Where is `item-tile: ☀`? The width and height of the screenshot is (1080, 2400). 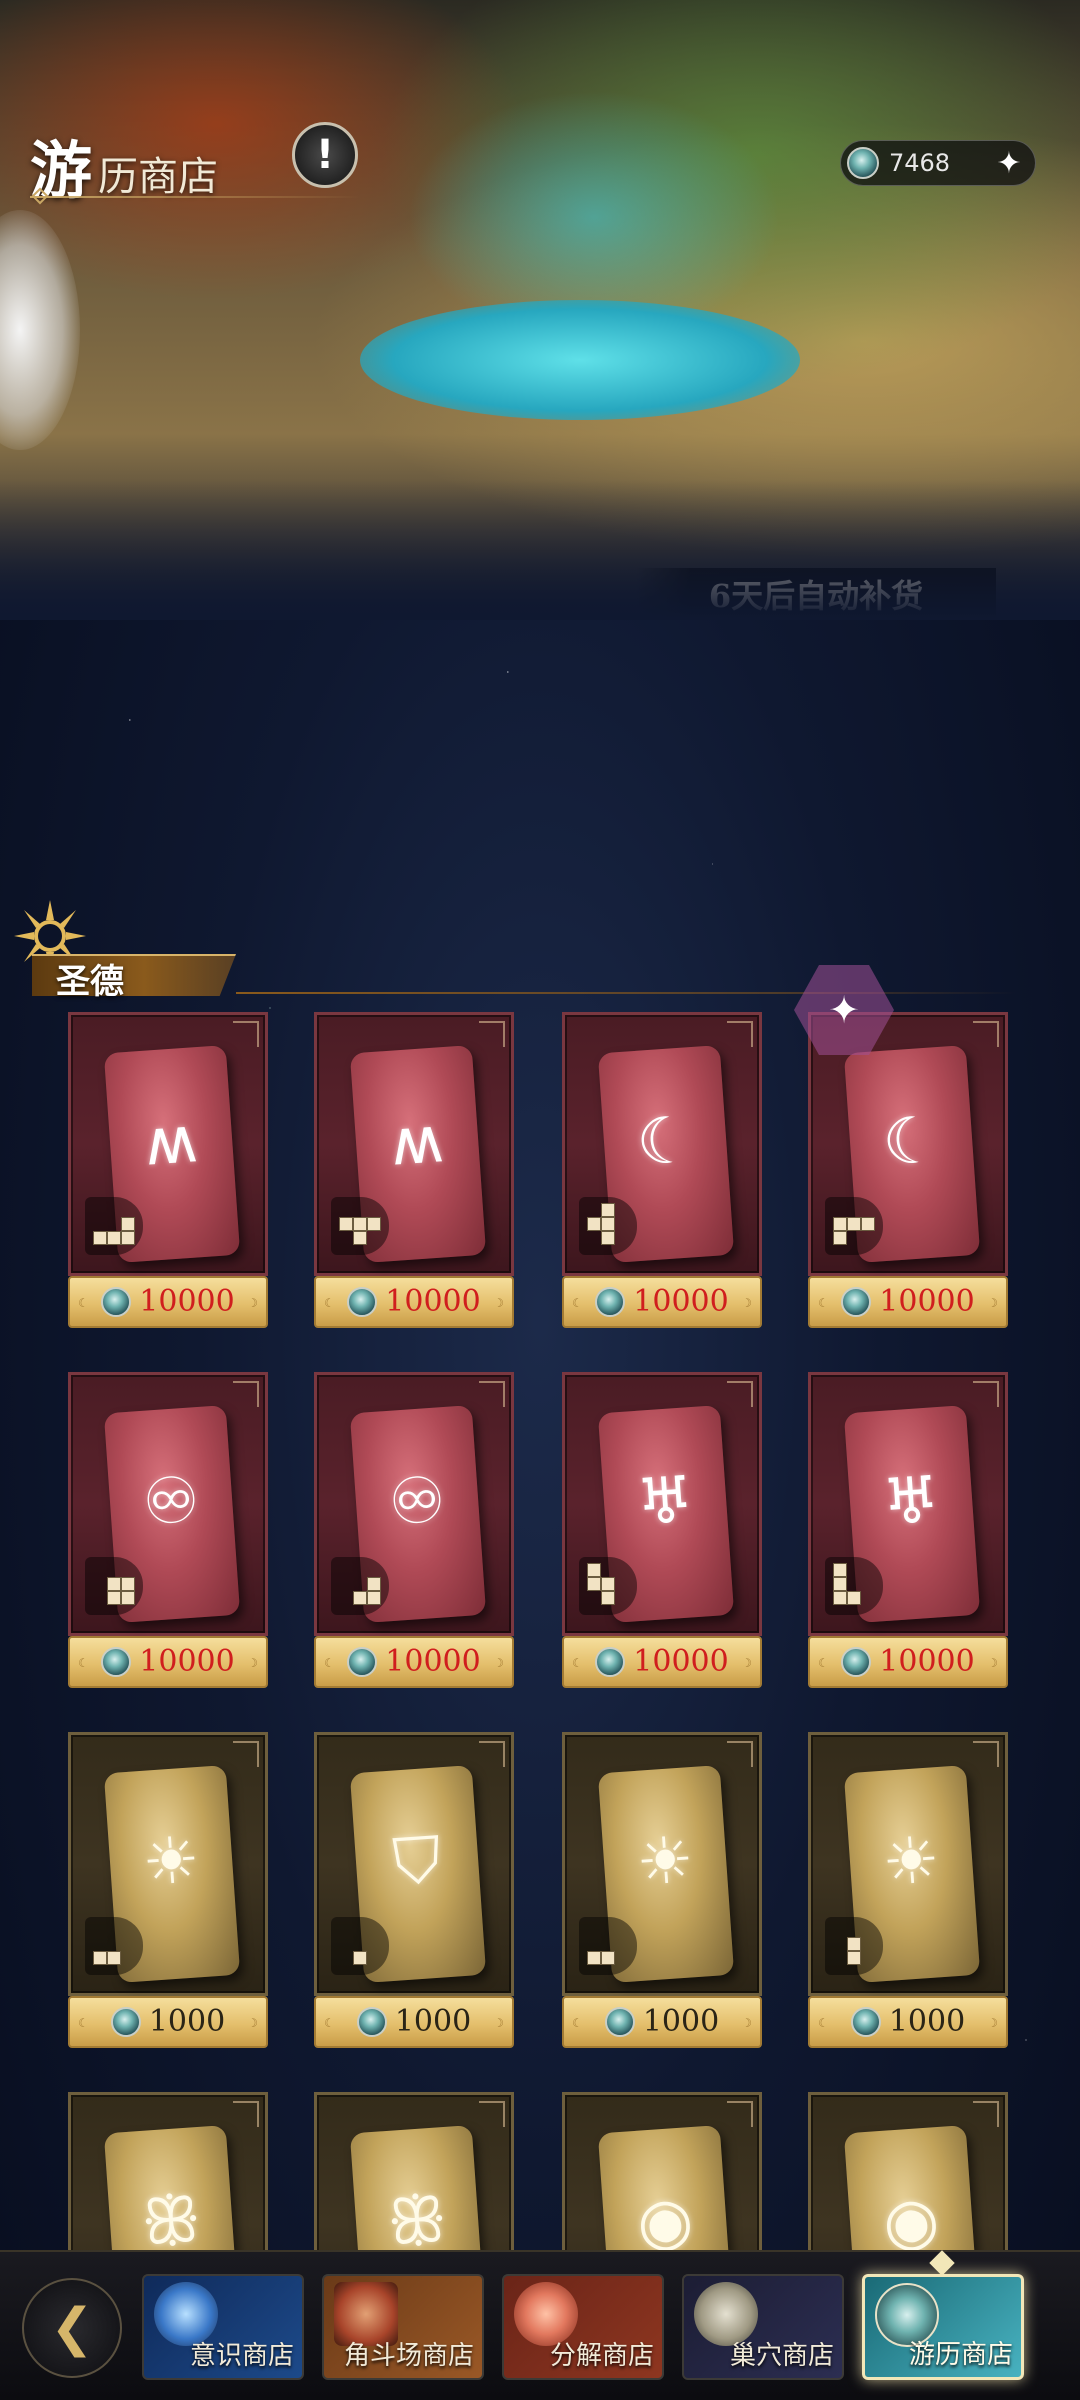 item-tile: ☀ is located at coordinates (662, 1864).